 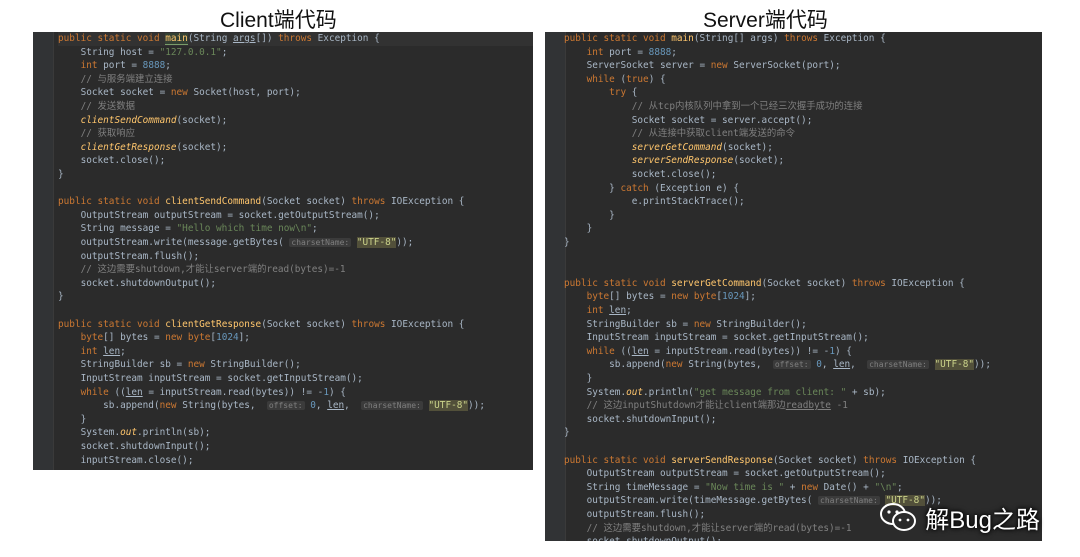 I want to click on code-token: catch, so click(x=637, y=188).